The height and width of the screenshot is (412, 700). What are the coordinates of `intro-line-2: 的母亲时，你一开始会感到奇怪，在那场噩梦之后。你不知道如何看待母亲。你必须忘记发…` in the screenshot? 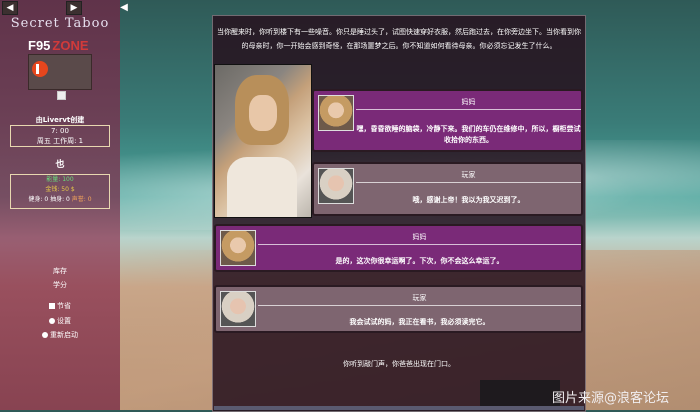 It's located at (399, 46).